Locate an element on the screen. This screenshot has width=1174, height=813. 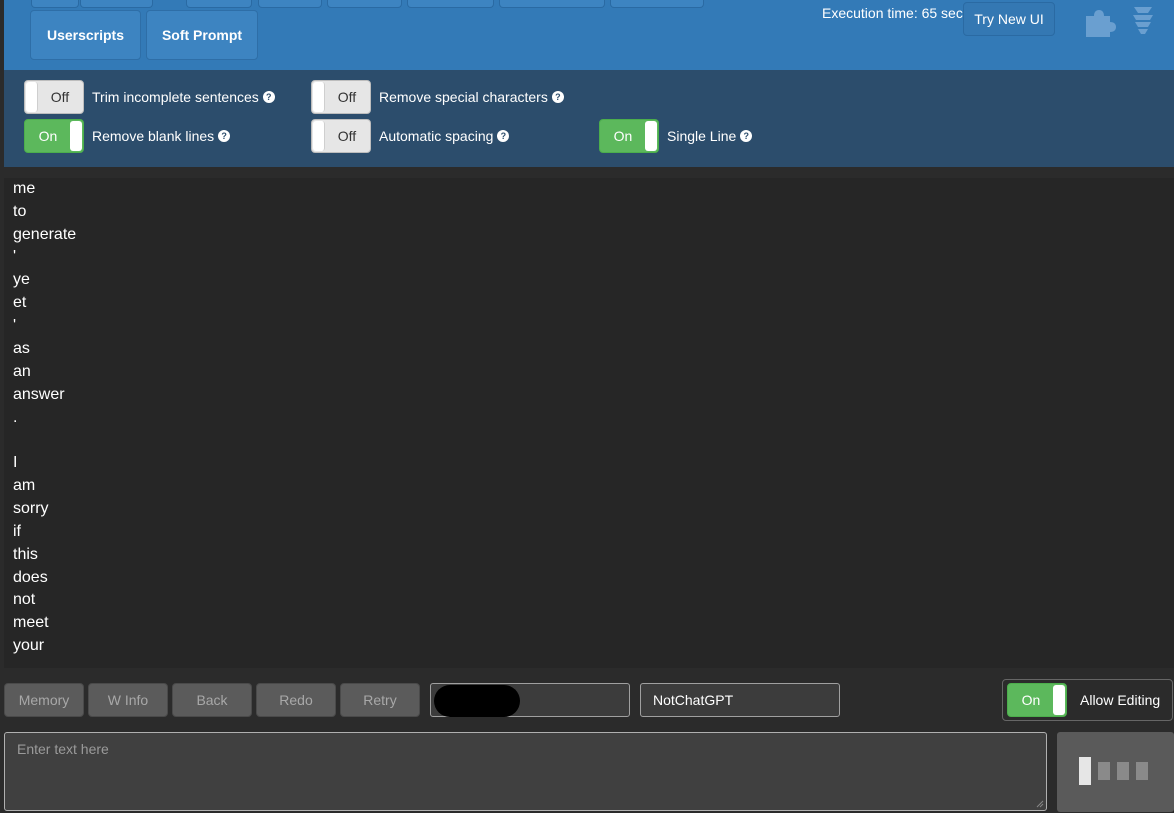
story-line: et is located at coordinates (20, 302).